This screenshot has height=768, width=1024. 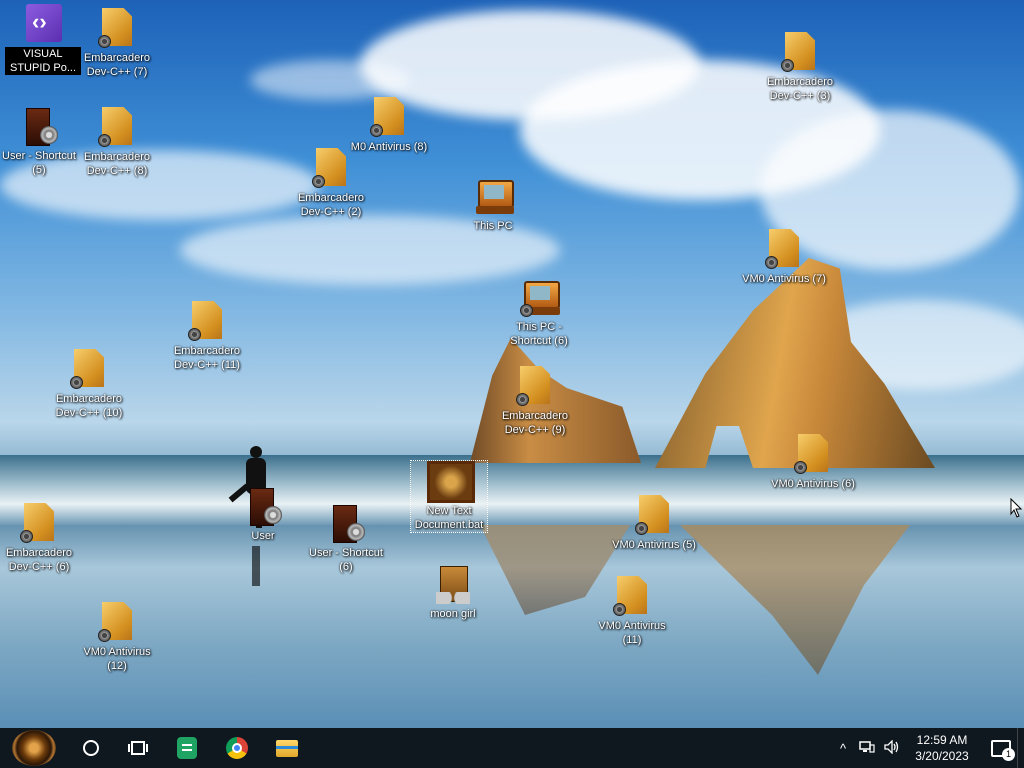 I want to click on desktop-icon-user-shortcut-6: User - Shortcut (6), so click(x=346, y=538).